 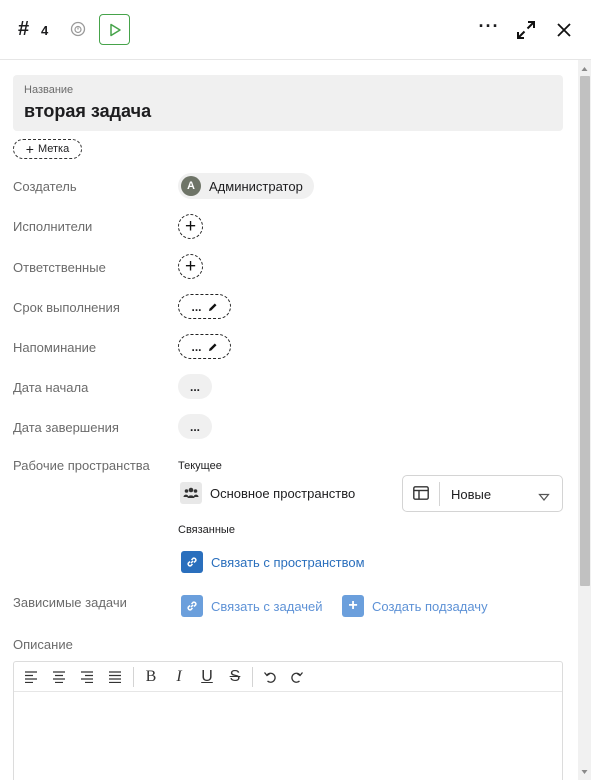 I want to click on close-icon, so click(x=564, y=30).